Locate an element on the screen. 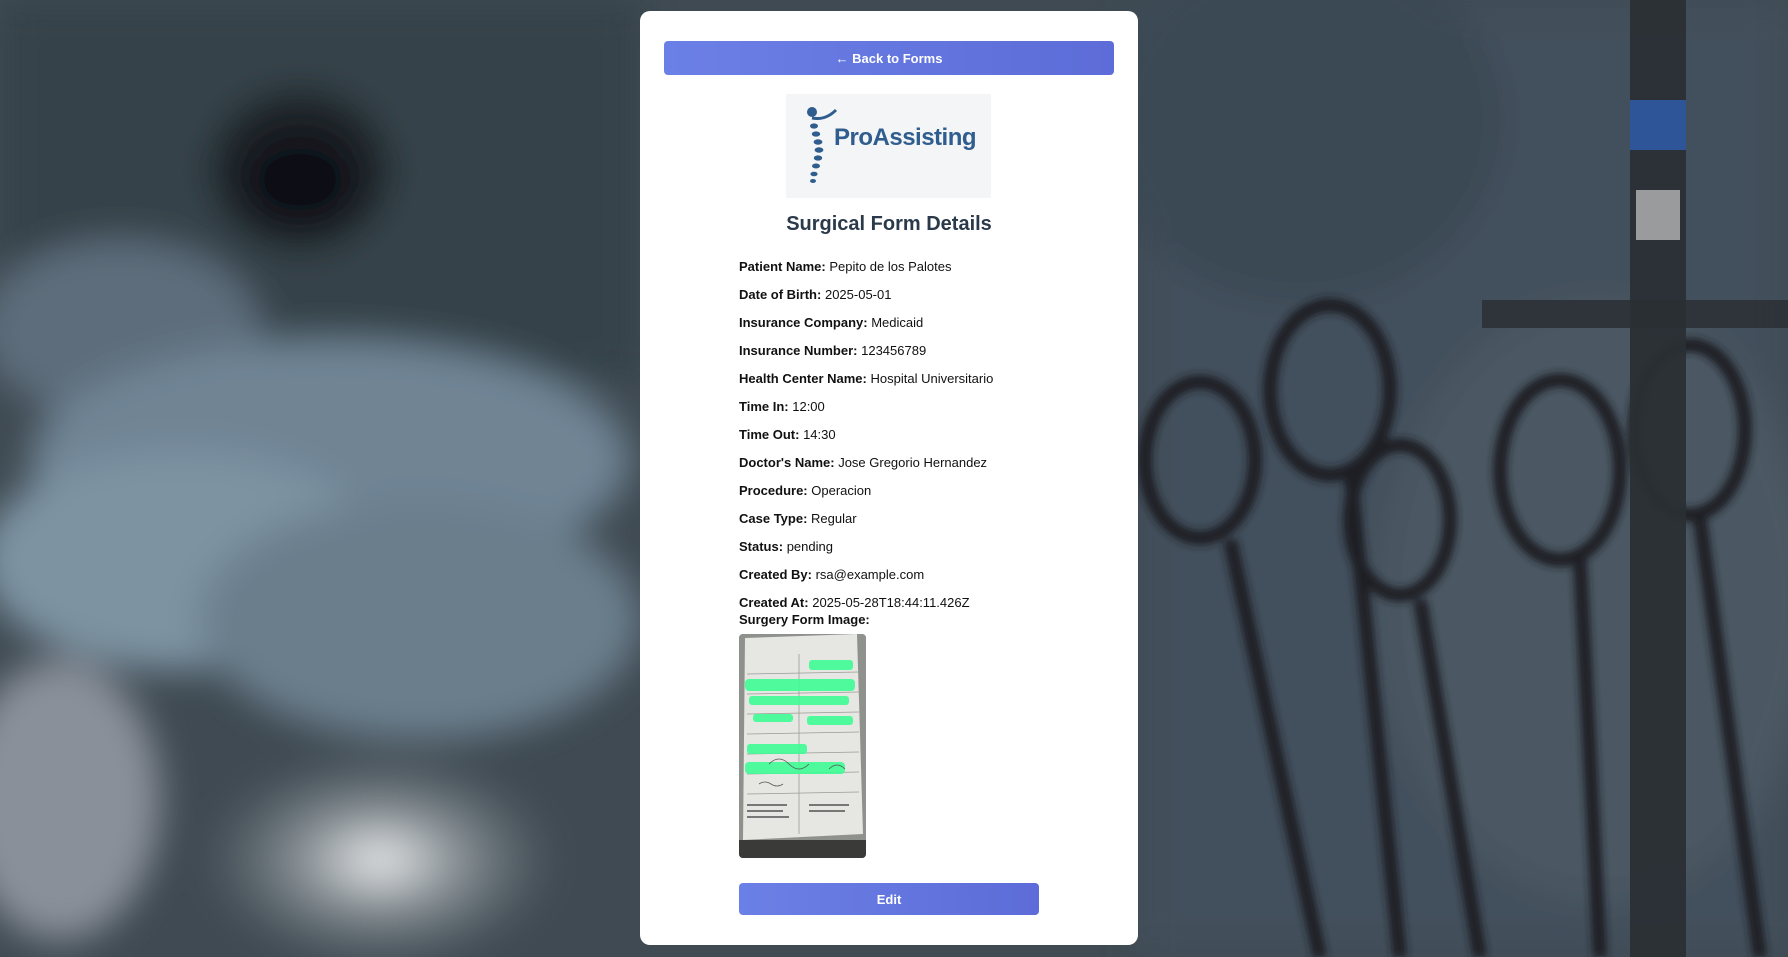  field-patient-name: Patient Name: Pepito de los Palotes is located at coordinates (919, 272).